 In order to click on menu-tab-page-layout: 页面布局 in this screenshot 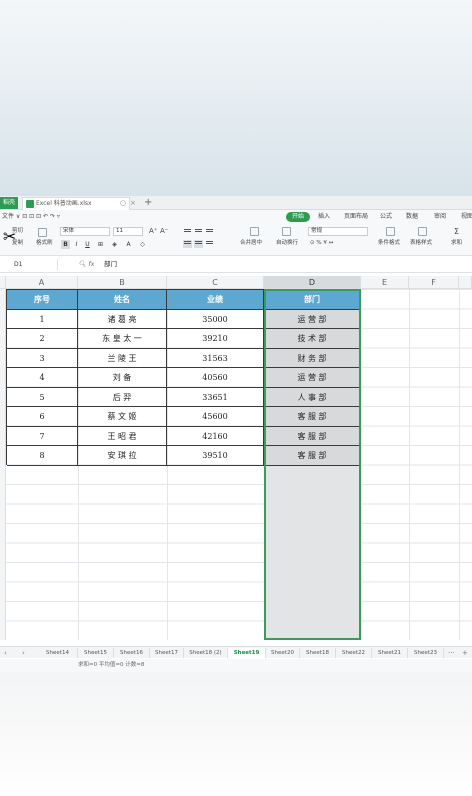, I will do `click(356, 217)`.